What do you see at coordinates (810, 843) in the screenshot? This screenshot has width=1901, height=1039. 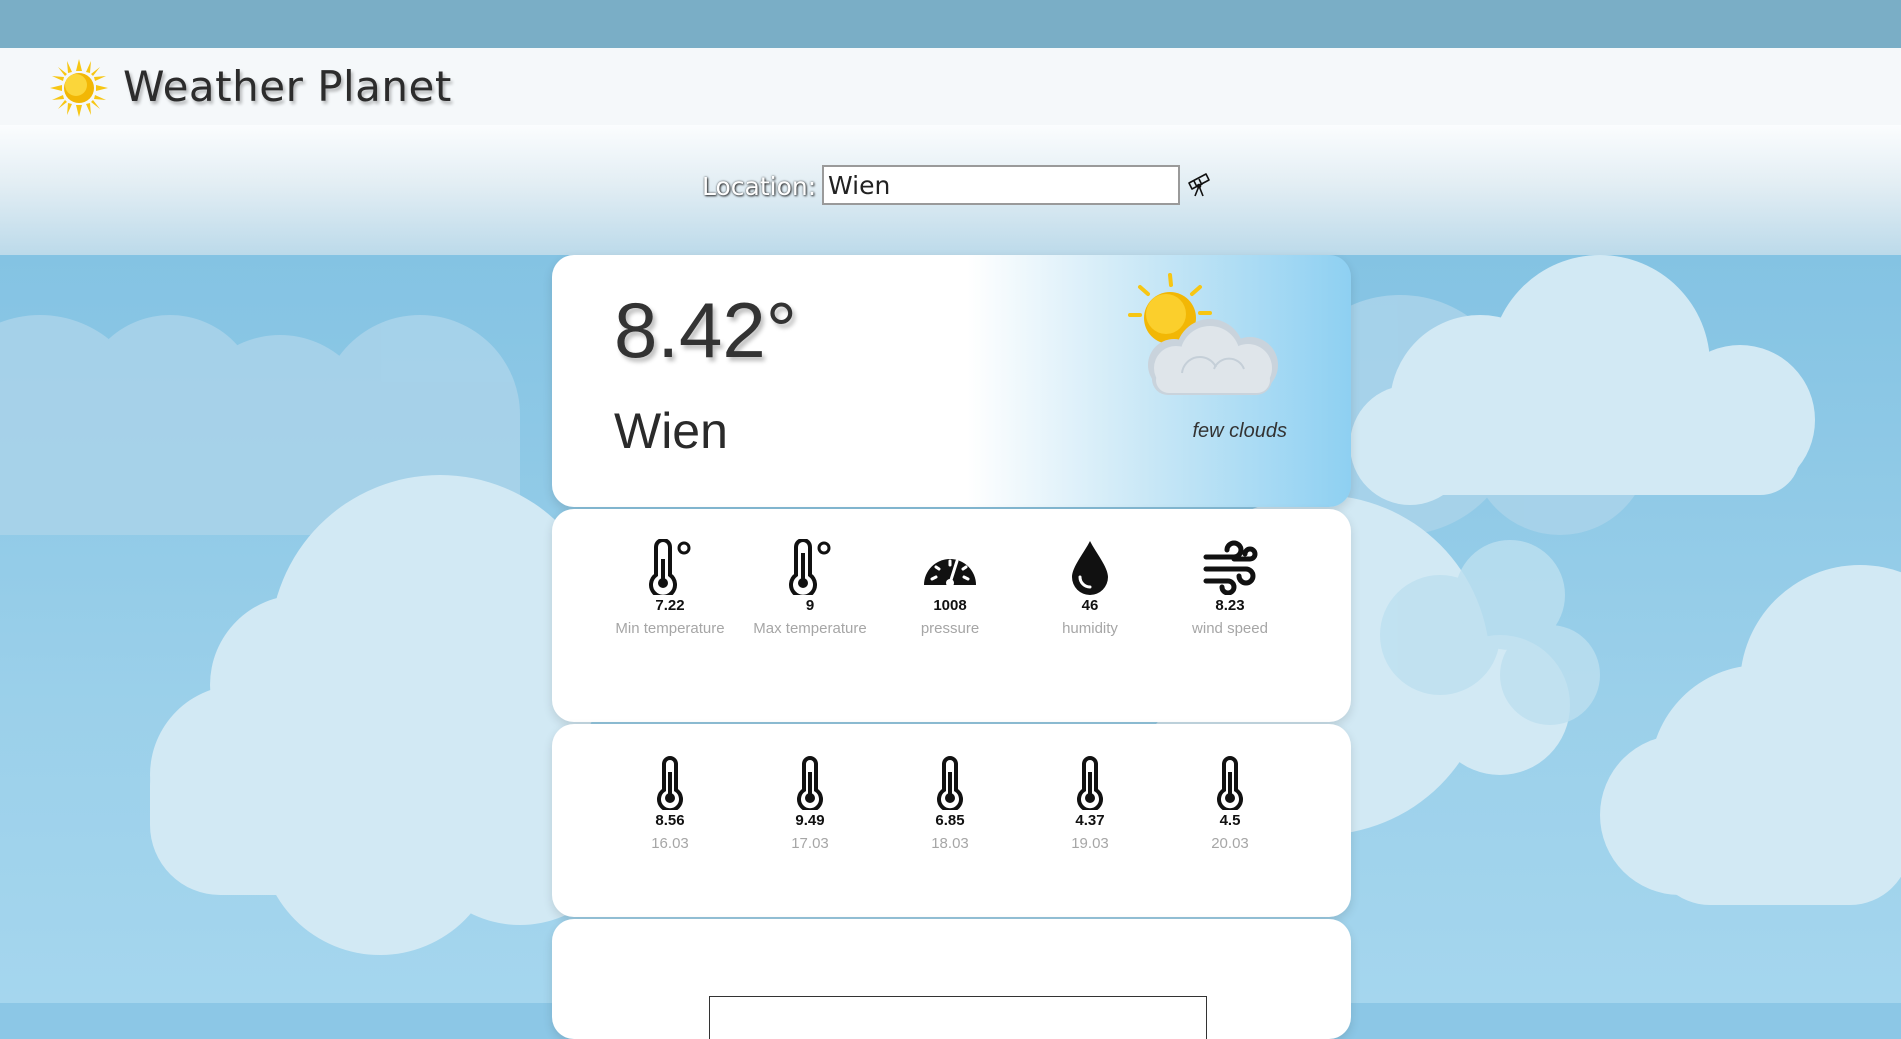 I see `forecast-date: 17.03` at bounding box center [810, 843].